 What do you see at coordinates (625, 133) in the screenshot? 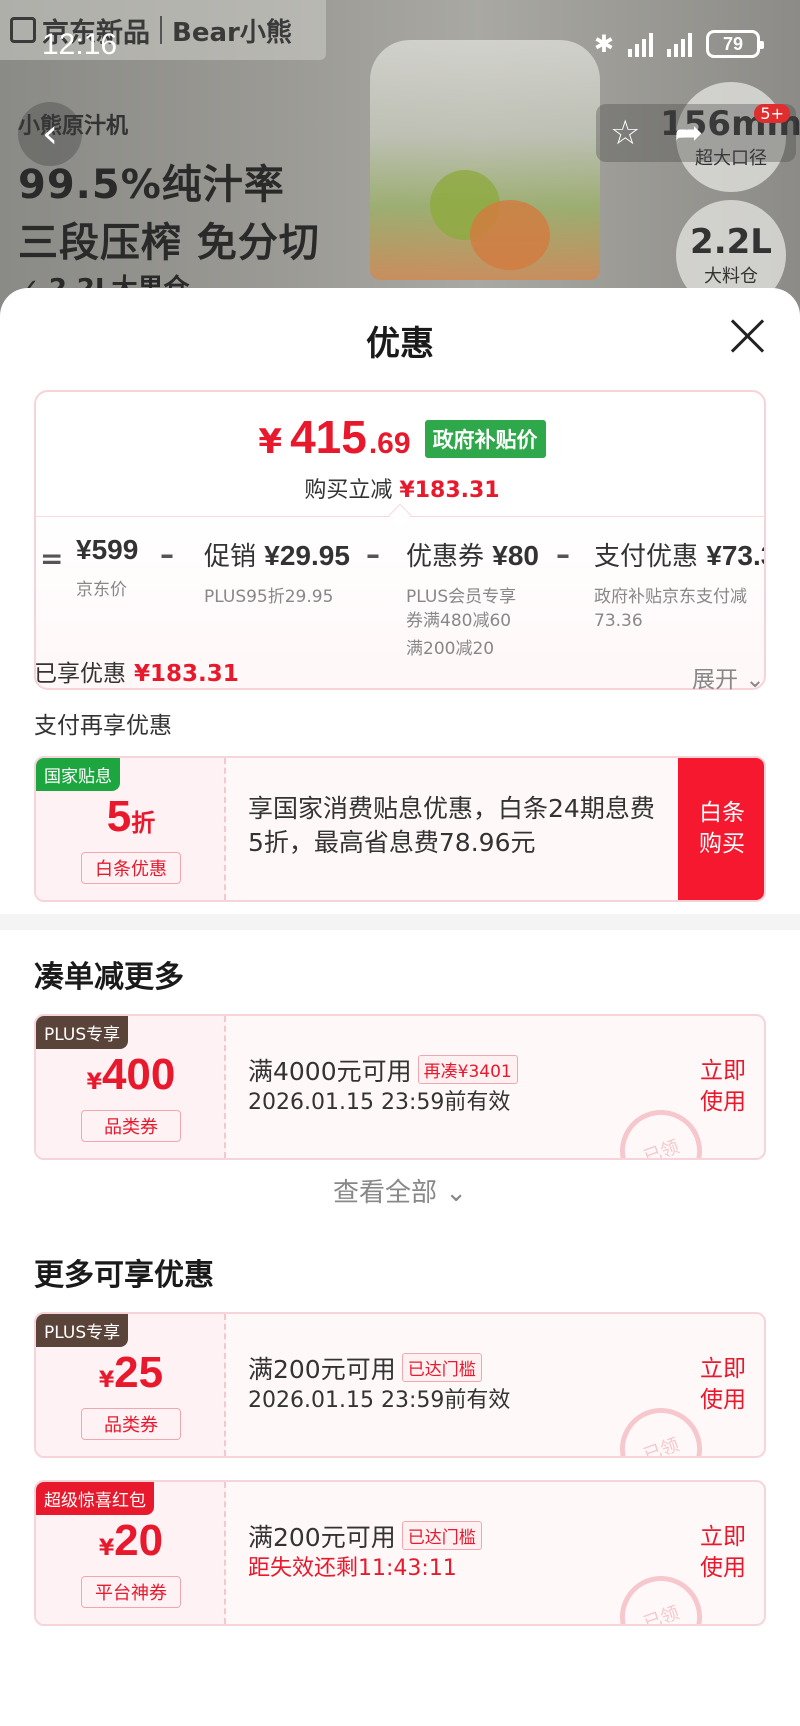
I see `star-icon: ☆` at bounding box center [625, 133].